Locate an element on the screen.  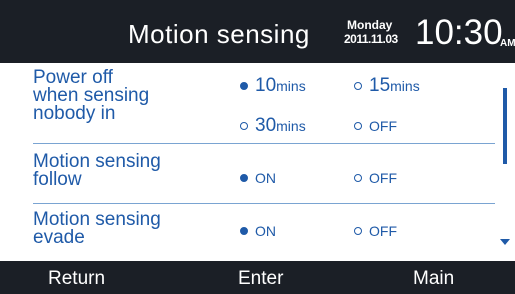
scroll-down-arrow-icon is located at coordinates (505, 242).